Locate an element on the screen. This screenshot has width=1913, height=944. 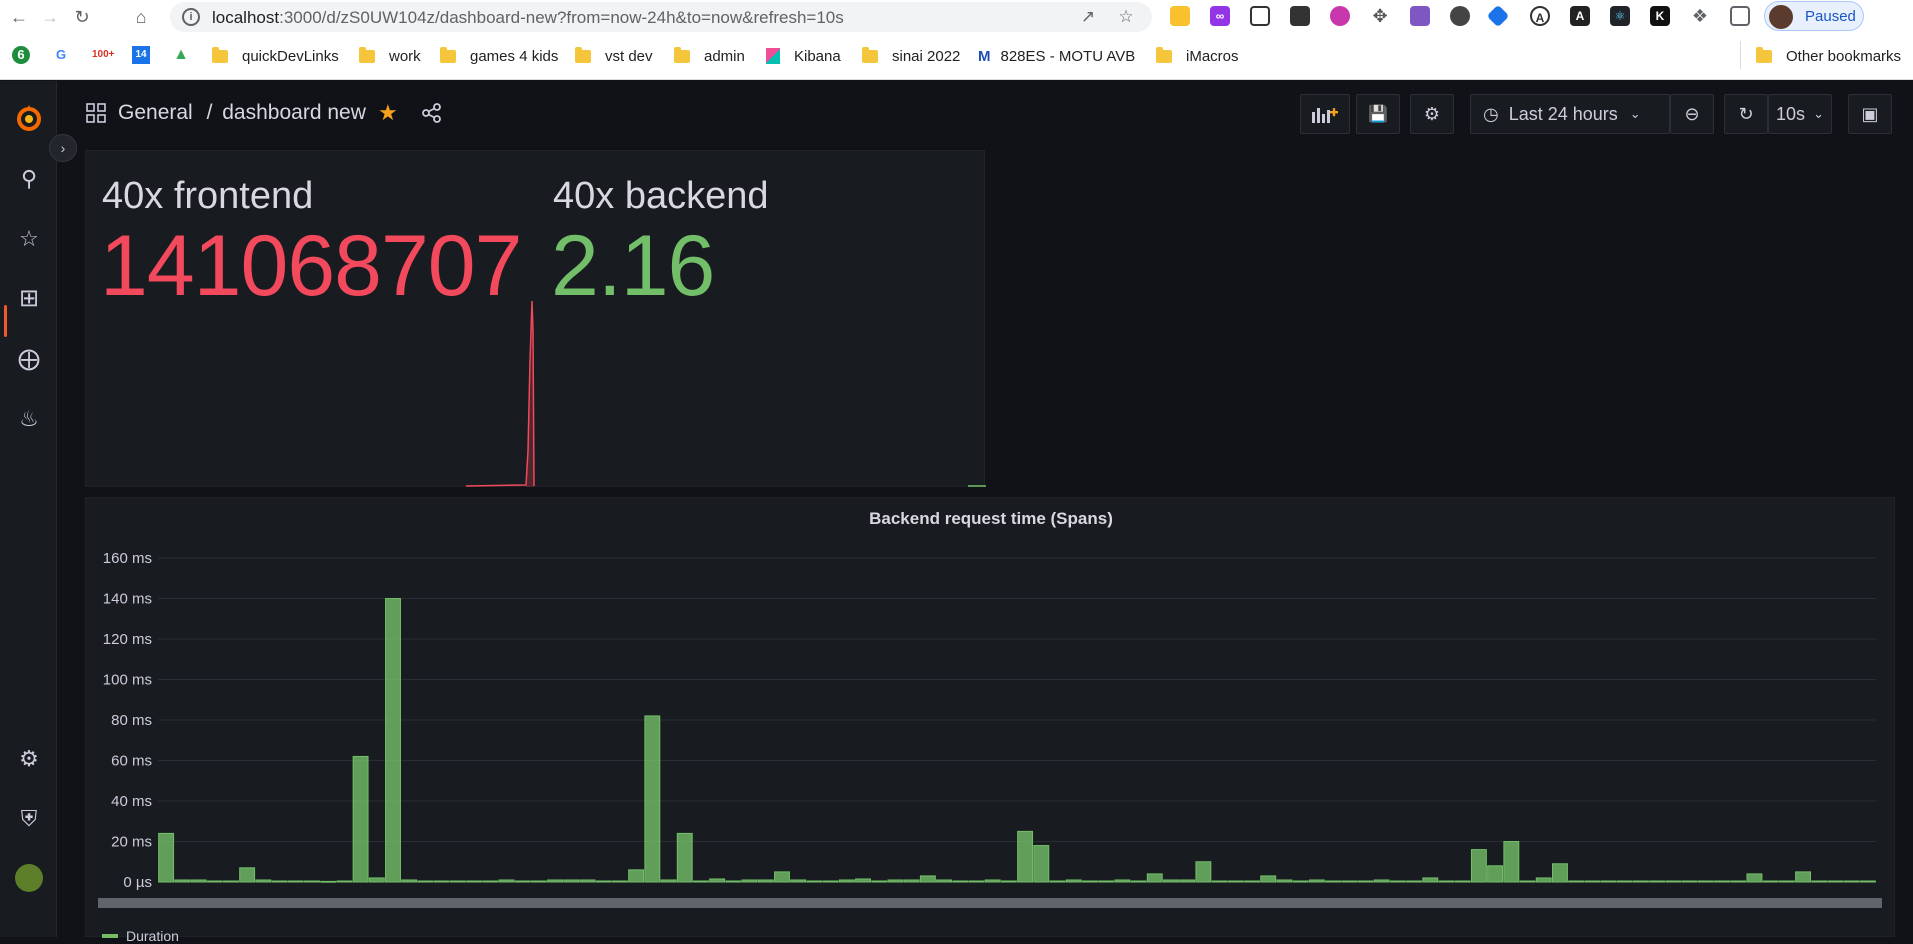
extension-notes-icon is located at coordinates (1180, 16).